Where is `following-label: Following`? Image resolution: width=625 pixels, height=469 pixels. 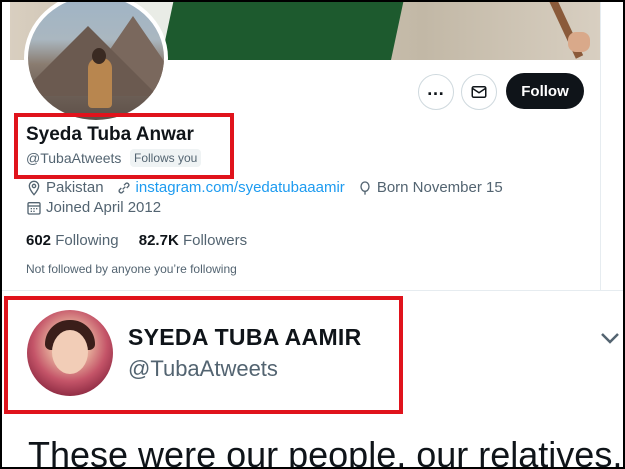 following-label: Following is located at coordinates (87, 240).